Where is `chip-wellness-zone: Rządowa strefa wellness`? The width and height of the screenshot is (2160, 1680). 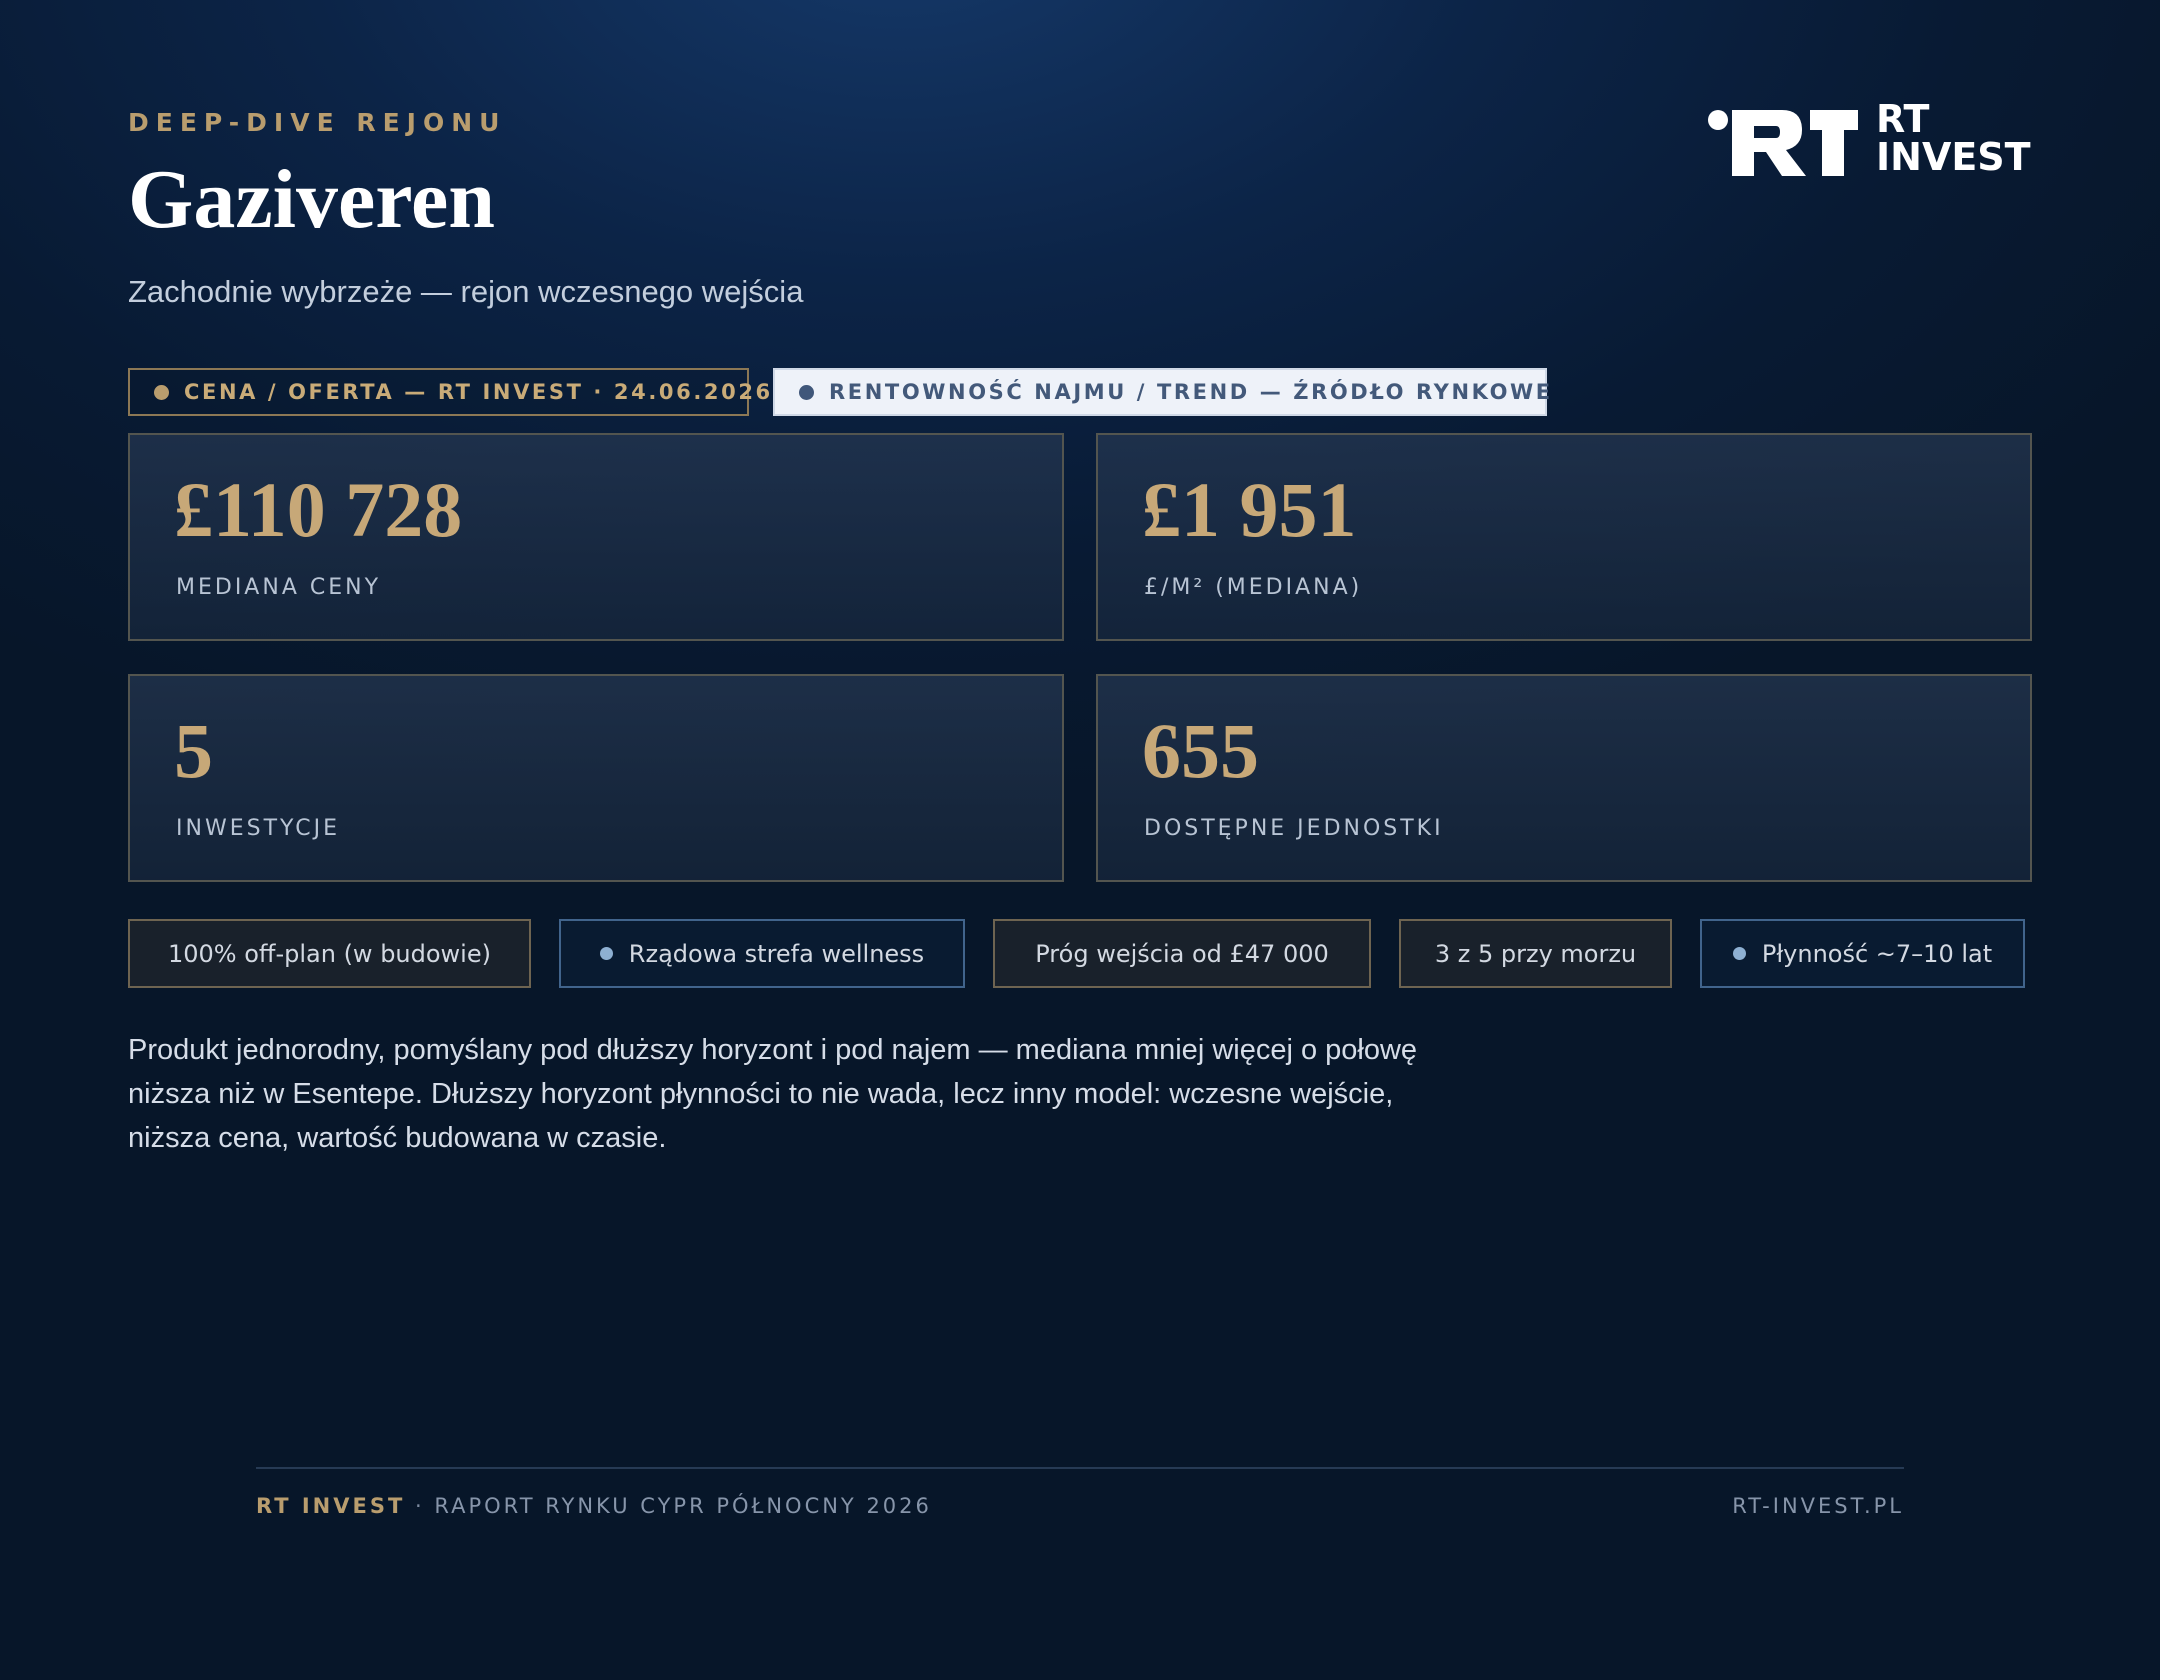 chip-wellness-zone: Rządowa strefa wellness is located at coordinates (762, 953).